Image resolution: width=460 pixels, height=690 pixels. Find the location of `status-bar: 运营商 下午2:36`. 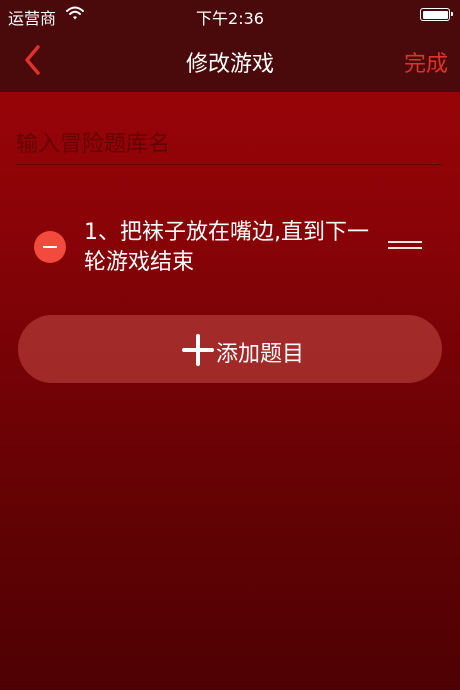

status-bar: 运营商 下午2:36 is located at coordinates (230, 15).